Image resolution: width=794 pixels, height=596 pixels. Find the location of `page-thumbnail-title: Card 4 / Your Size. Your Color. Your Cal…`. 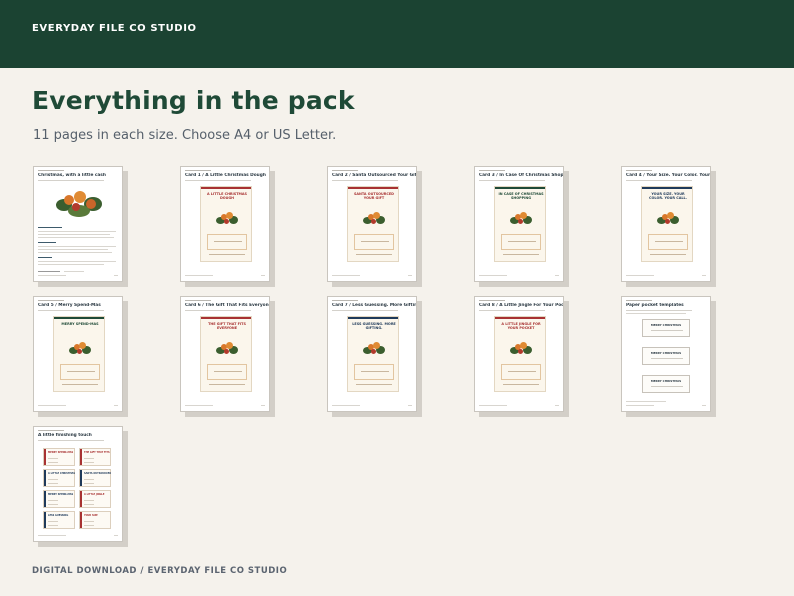

page-thumbnail-title: Card 4 / Your Size. Your Color. Your Cal… is located at coordinates (668, 175).